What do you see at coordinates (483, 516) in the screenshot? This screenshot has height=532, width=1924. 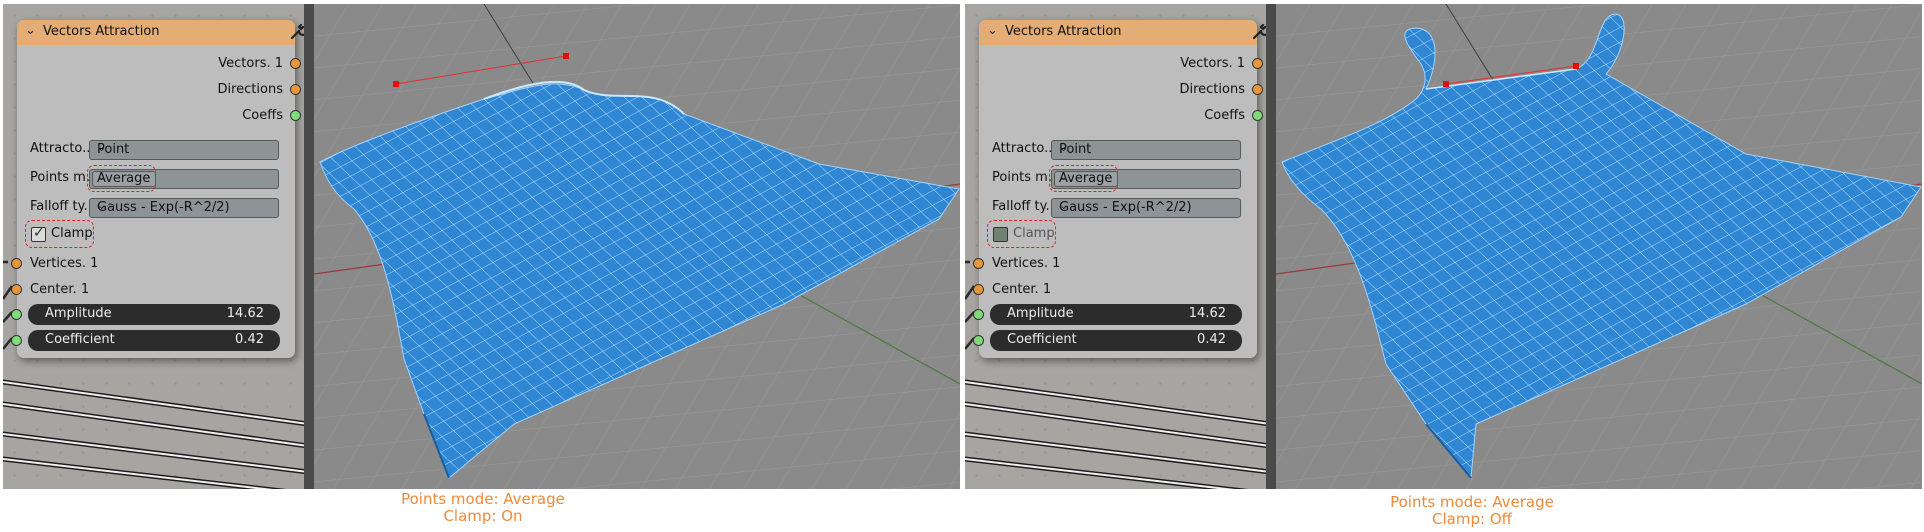 I see `caption-clamp: Clamp: On` at bounding box center [483, 516].